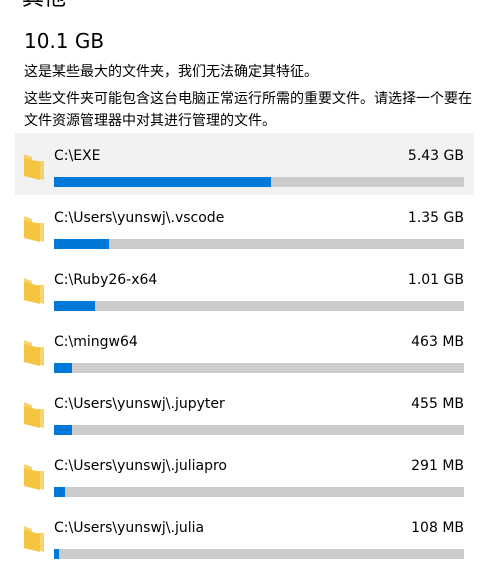 The width and height of the screenshot is (500, 567). What do you see at coordinates (140, 466) in the screenshot?
I see `folder-path: C:\Users\yunswj\.juliapro` at bounding box center [140, 466].